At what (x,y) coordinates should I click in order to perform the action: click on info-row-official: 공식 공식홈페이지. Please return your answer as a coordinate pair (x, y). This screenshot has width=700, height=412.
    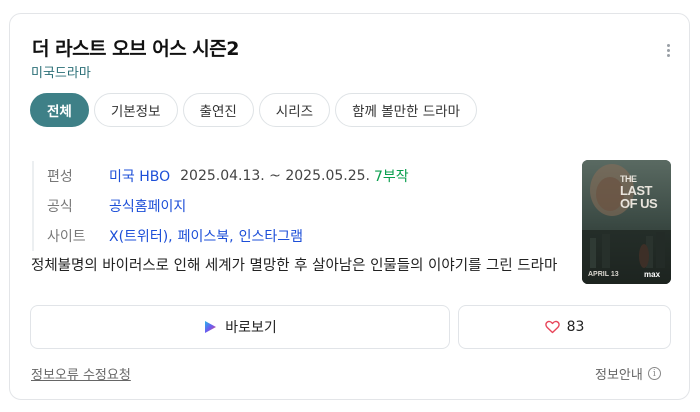
    Looking at the image, I should click on (228, 206).